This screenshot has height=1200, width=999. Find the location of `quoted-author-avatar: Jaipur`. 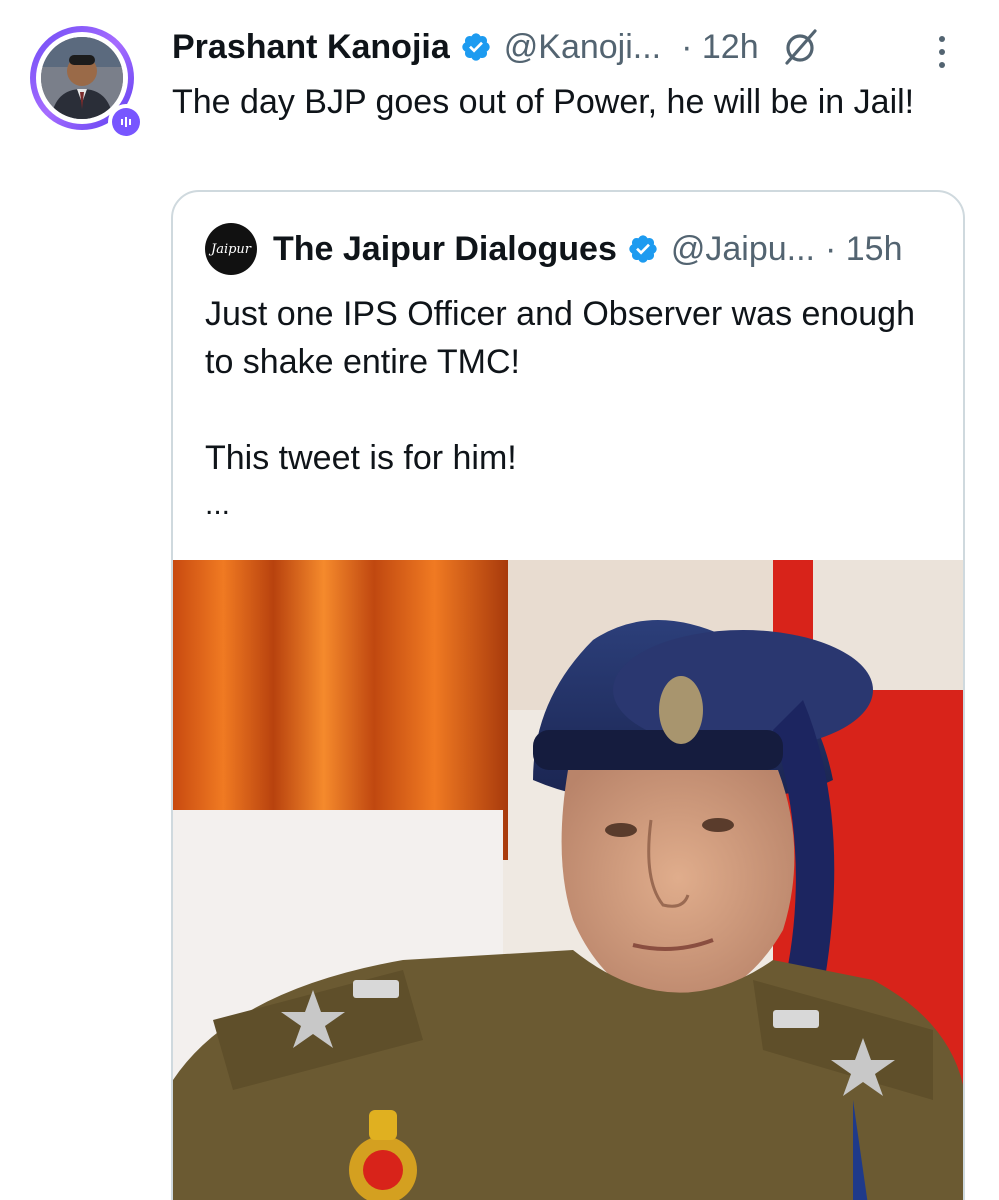

quoted-author-avatar: Jaipur is located at coordinates (231, 249).